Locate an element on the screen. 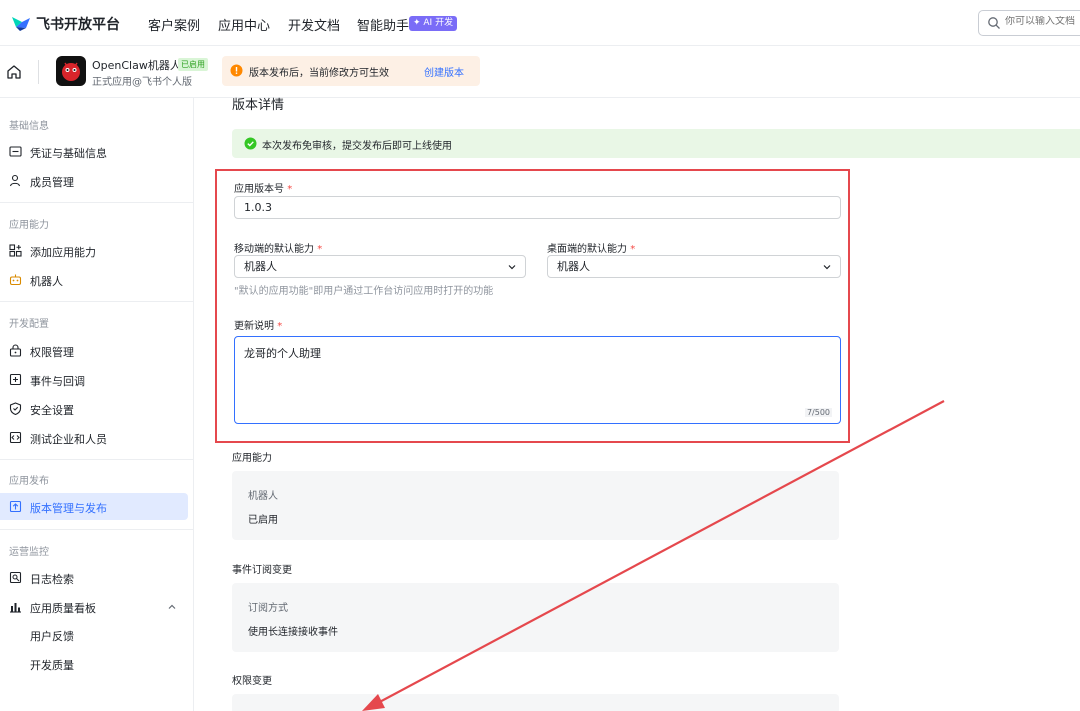 The image size is (1080, 711). release-notes-text: 龙哥的个人助理 is located at coordinates (282, 353).